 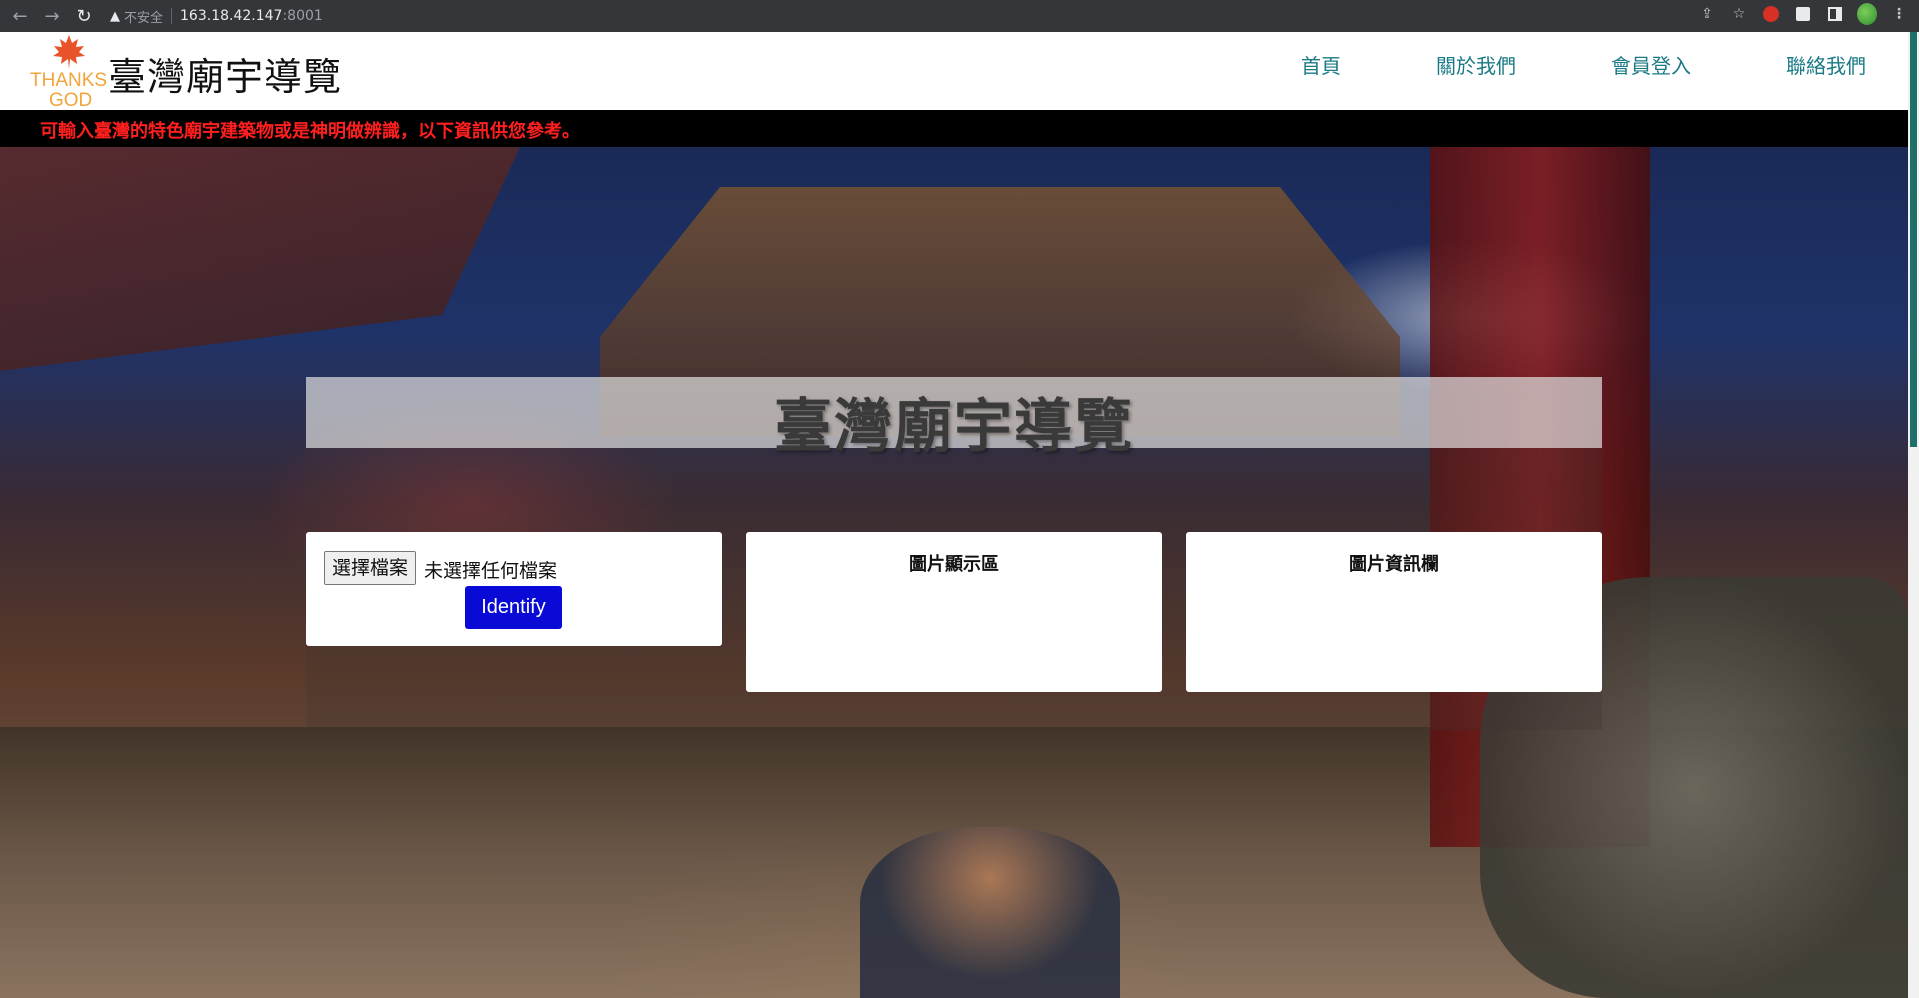 I want to click on banner-title: 臺灣廟宇導覽, so click(x=953, y=426).